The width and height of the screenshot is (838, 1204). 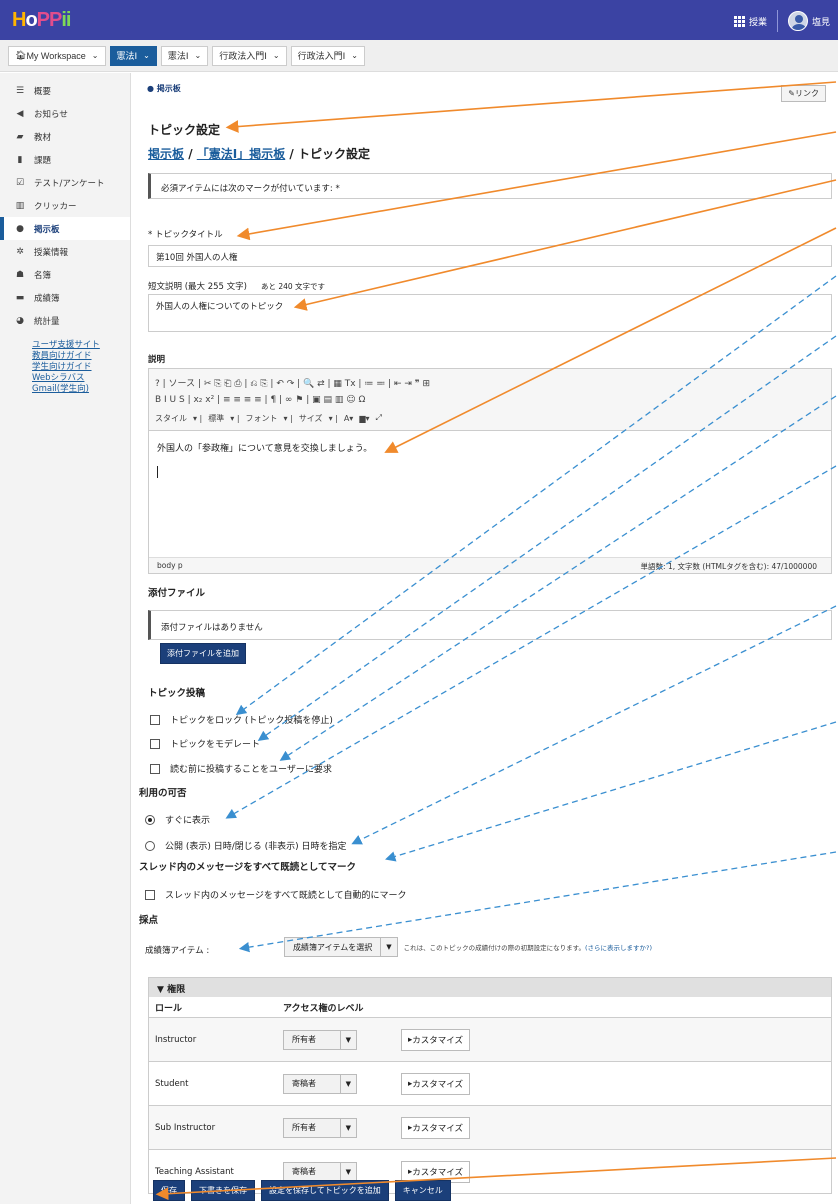 What do you see at coordinates (65, 136) in the screenshot?
I see `sidebar-item-resources: ▰ 教材` at bounding box center [65, 136].